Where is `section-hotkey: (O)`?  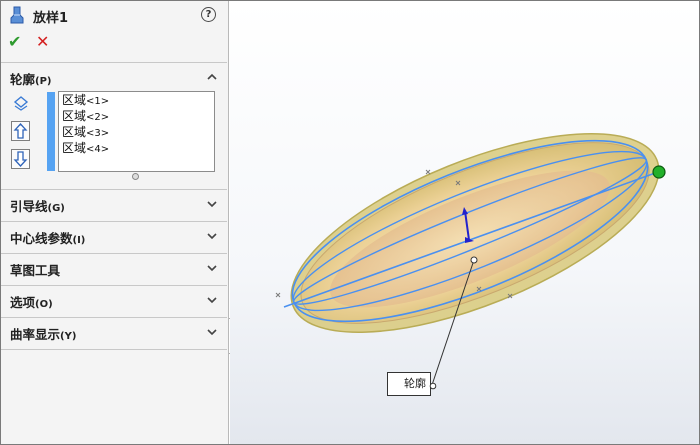
section-hotkey: (O) is located at coordinates (44, 304).